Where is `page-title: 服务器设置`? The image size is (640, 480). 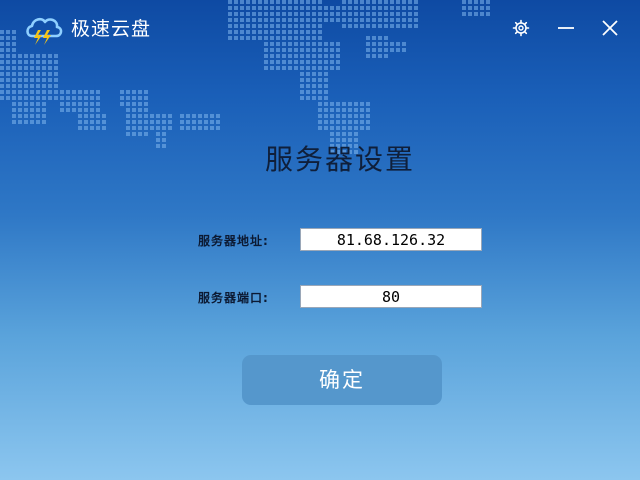 page-title: 服务器设置 is located at coordinates (339, 159).